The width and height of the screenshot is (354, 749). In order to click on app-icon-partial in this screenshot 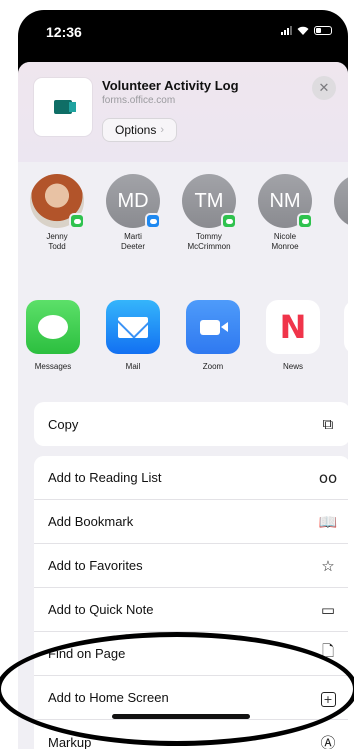, I will do `click(346, 327)`.